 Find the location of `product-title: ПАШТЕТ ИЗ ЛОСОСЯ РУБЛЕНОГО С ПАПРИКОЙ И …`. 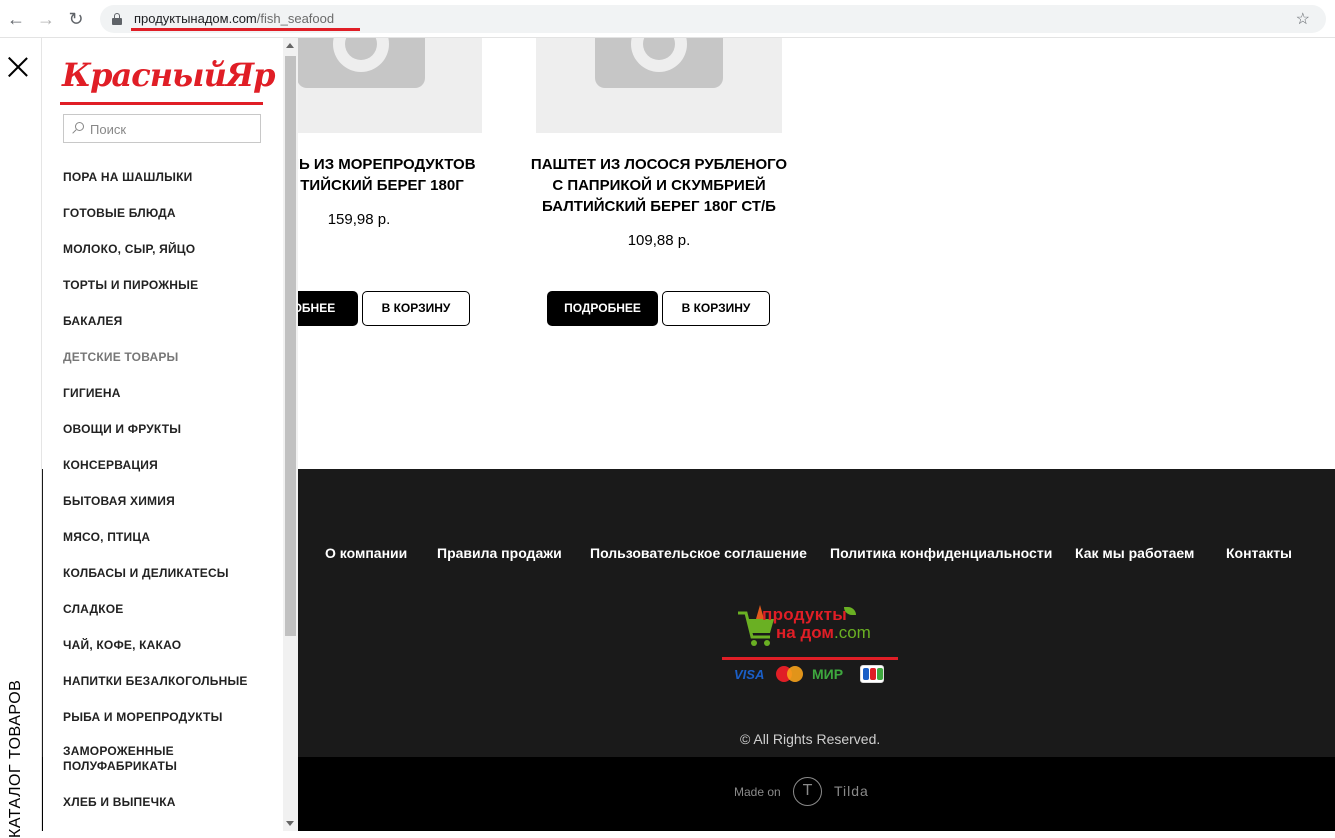

product-title: ПАШТЕТ ИЗ ЛОСОСЯ РУБЛЕНОГО С ПАПРИКОЙ И … is located at coordinates (659, 185).